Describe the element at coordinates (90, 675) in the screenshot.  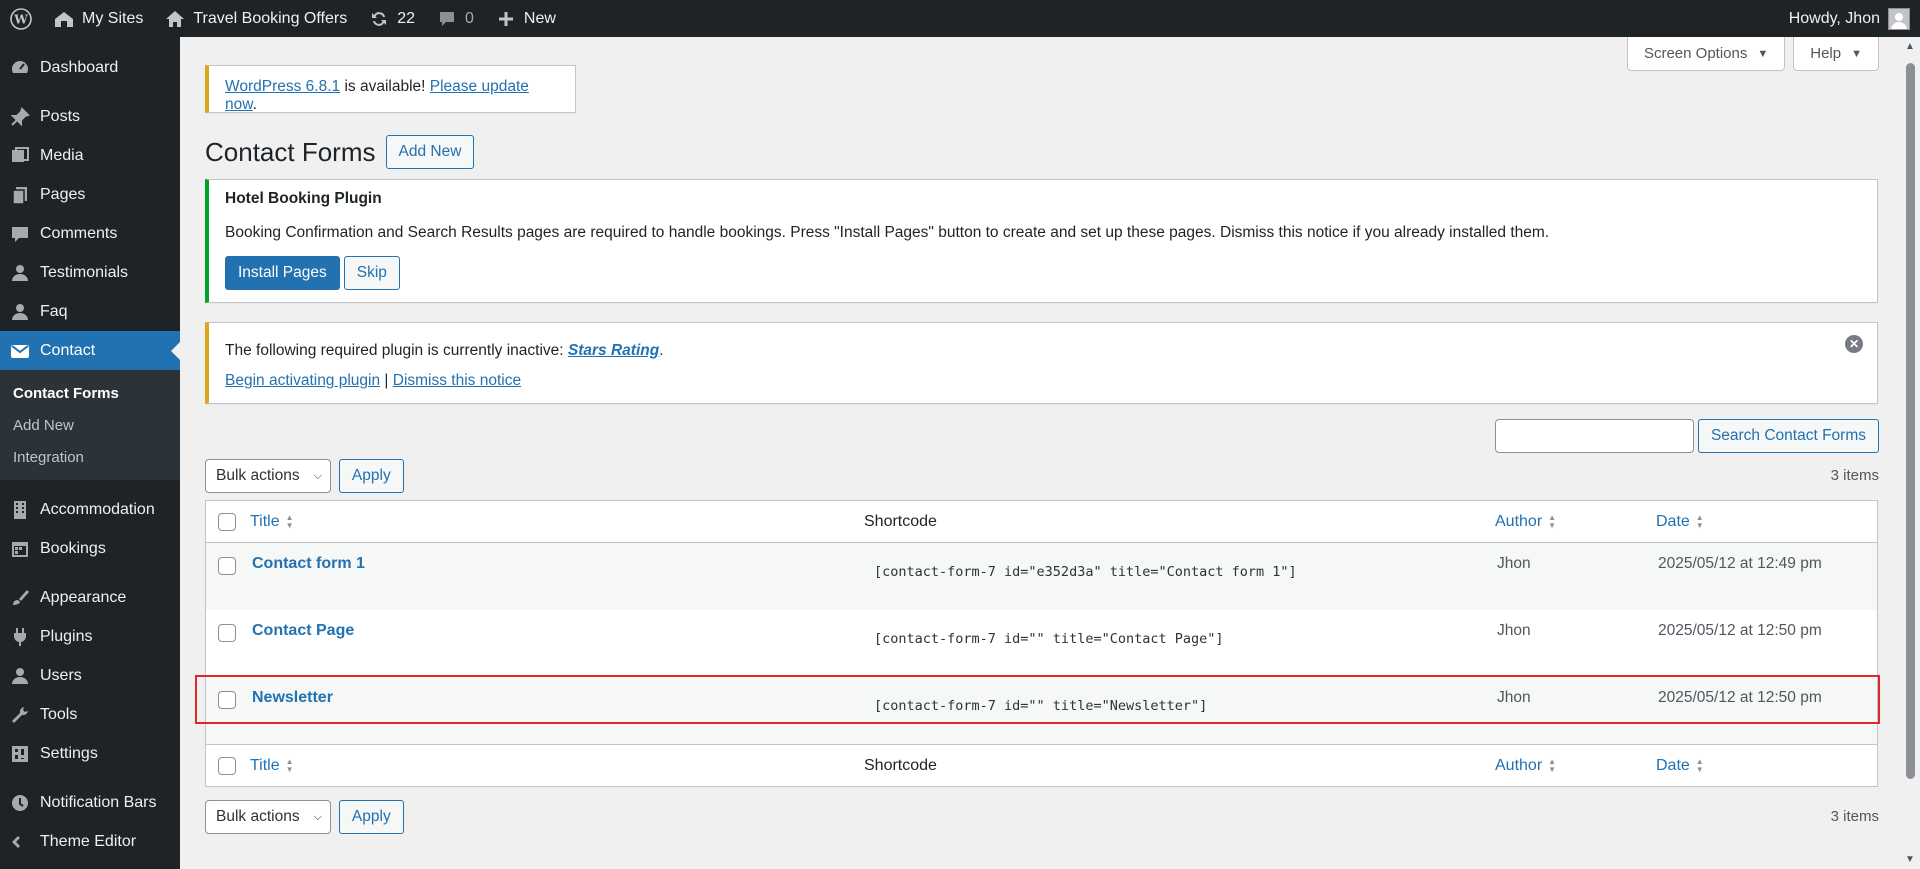
I see `menu-users: Users` at that location.